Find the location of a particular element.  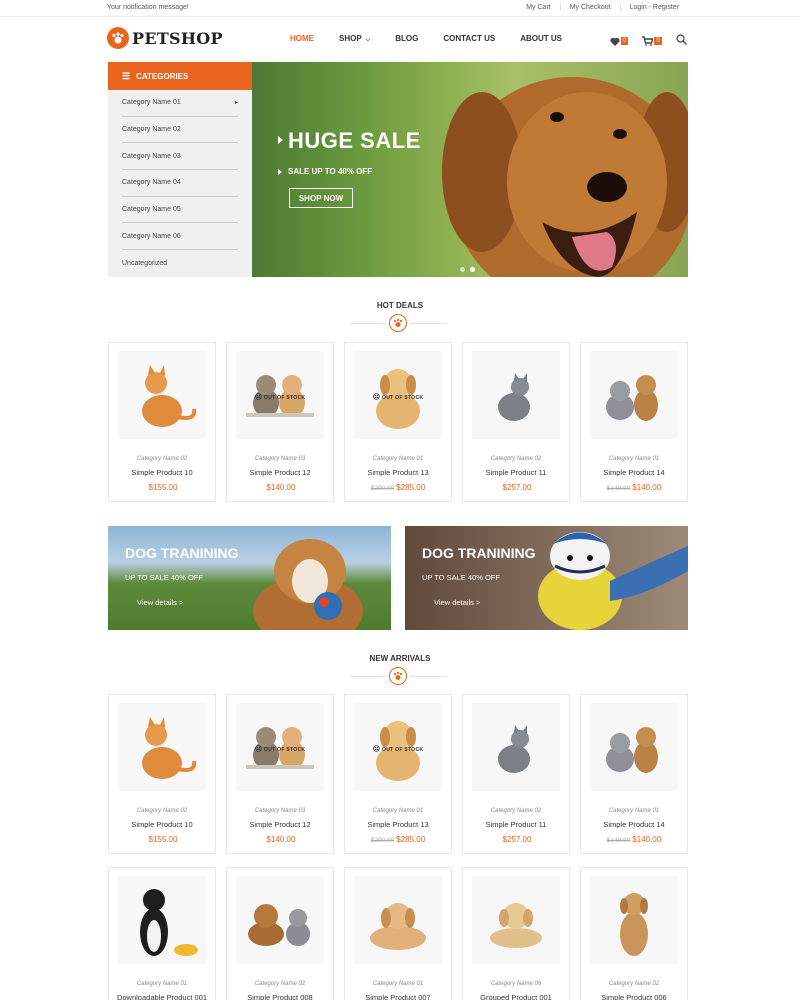

category-item: Category Name 04 is located at coordinates (180, 183).